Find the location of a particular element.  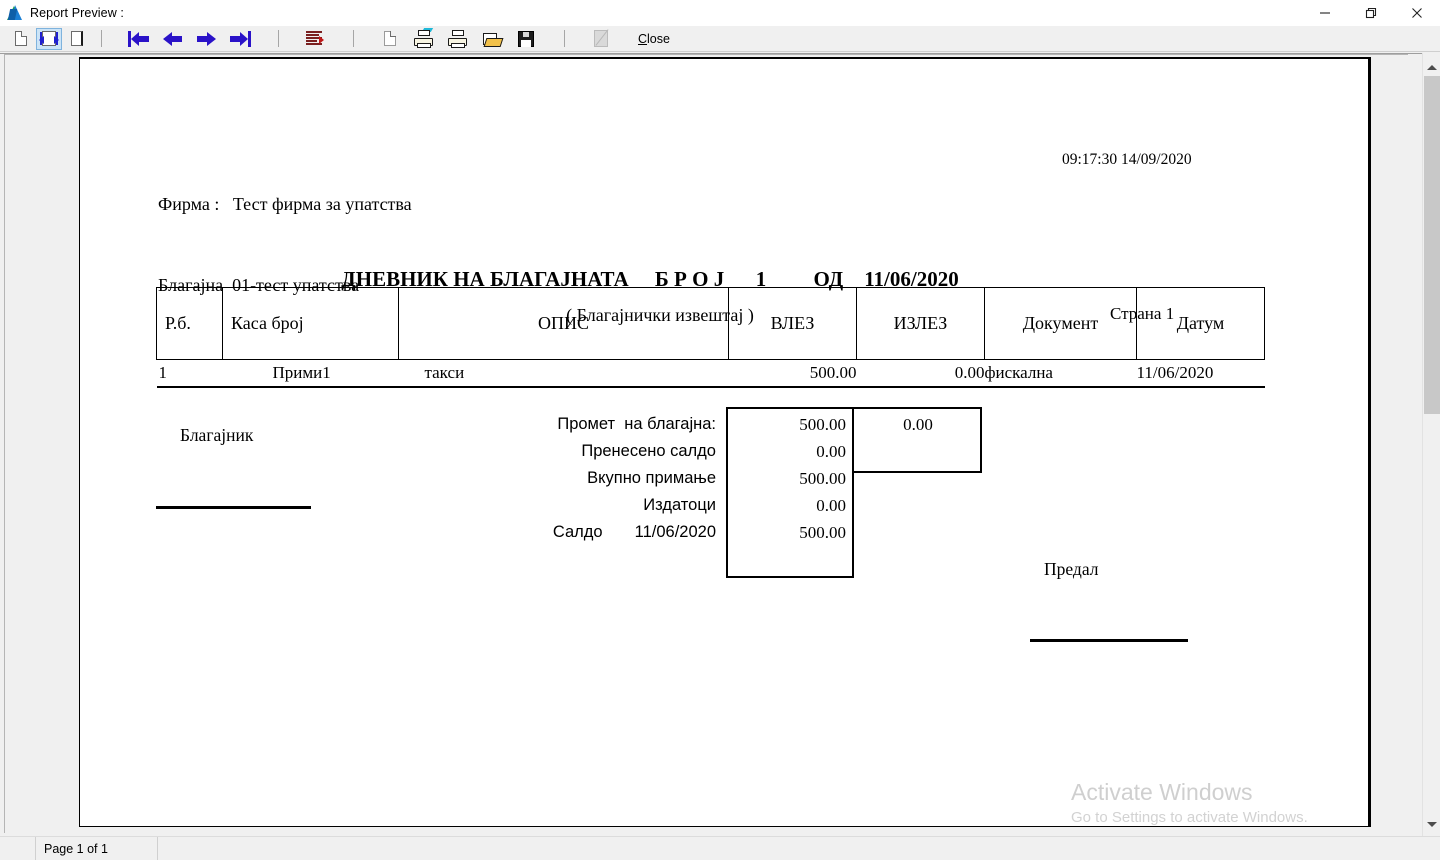

goto-lines-icon is located at coordinates (315, 38).